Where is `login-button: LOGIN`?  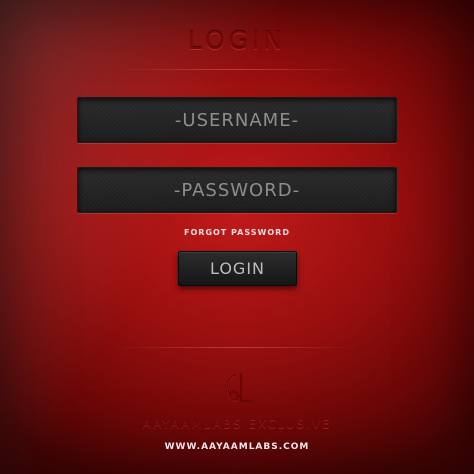
login-button: LOGIN is located at coordinates (237, 268).